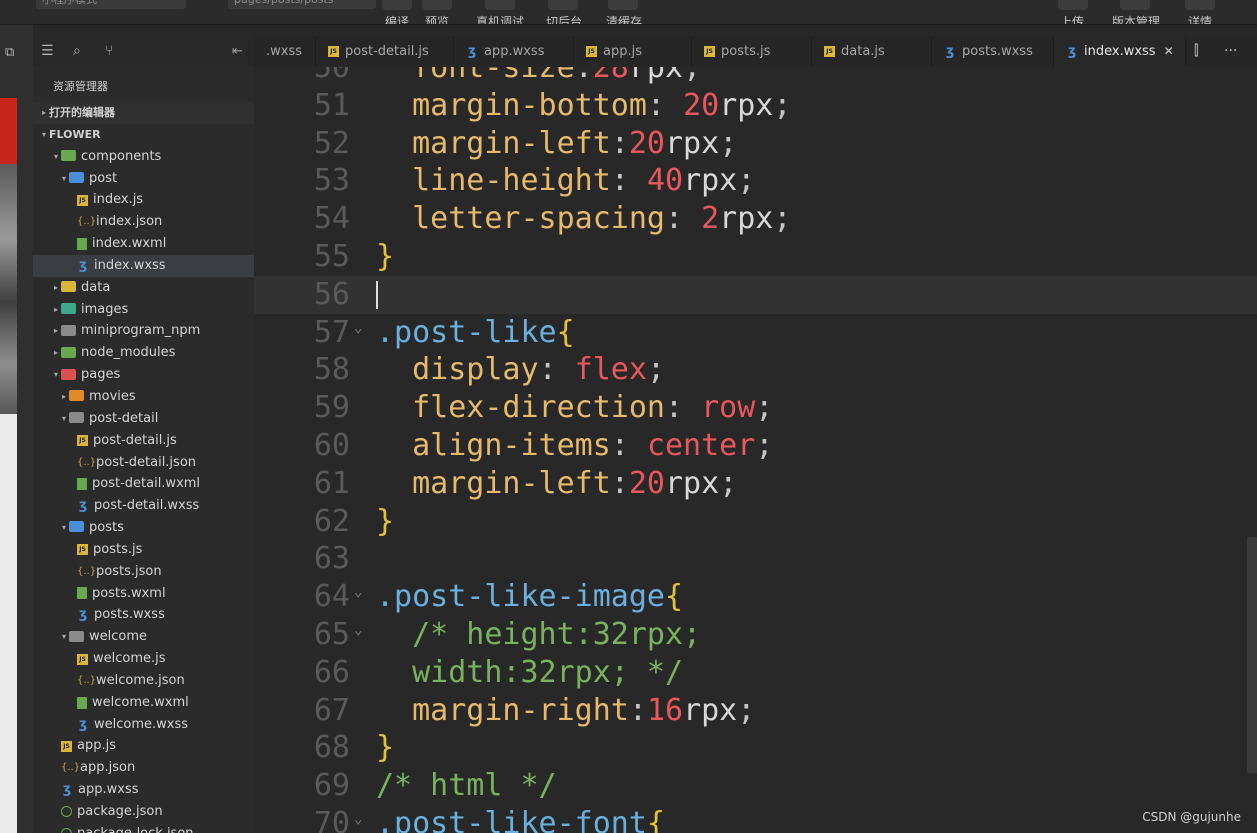 This screenshot has width=1257, height=833. What do you see at coordinates (397, 19) in the screenshot?
I see `compile-button: 编译` at bounding box center [397, 19].